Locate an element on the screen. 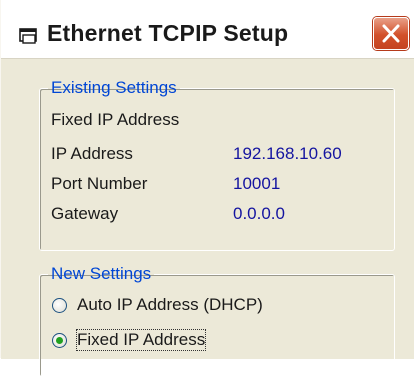 This screenshot has height=377, width=414. gateway-label: Gateway is located at coordinates (85, 213).